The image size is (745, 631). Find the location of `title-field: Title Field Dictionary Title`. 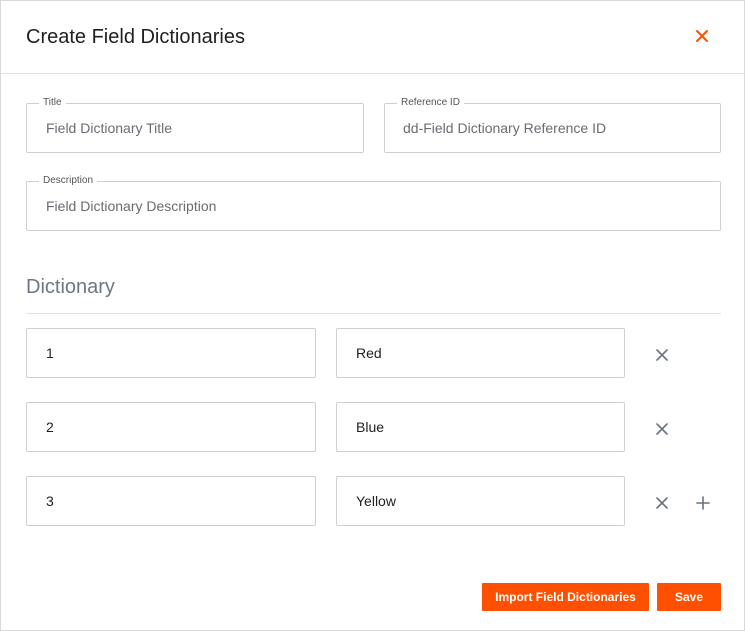

title-field: Title Field Dictionary Title is located at coordinates (195, 125).